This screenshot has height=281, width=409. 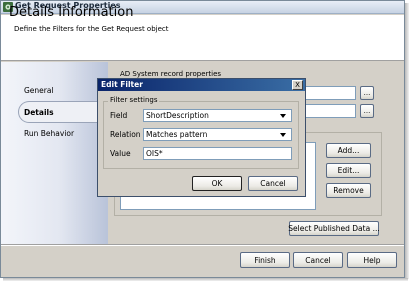 What do you see at coordinates (39, 112) in the screenshot?
I see `sidebar-item-details: Details` at bounding box center [39, 112].